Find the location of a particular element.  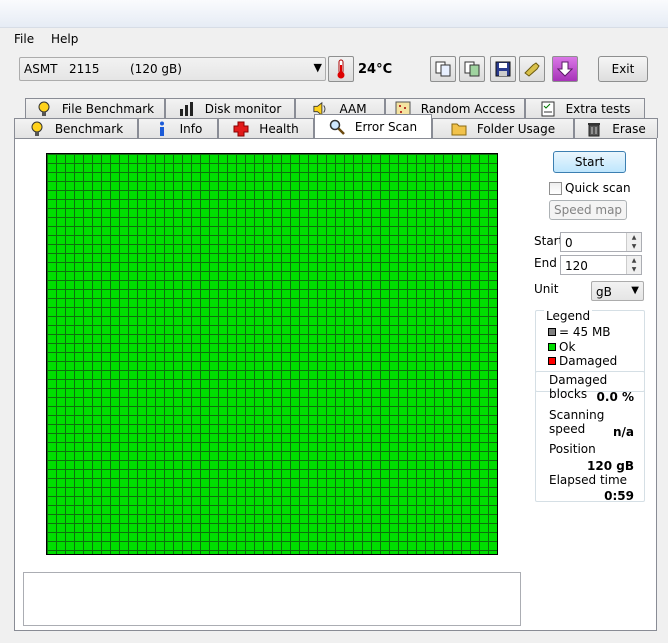

tab-label: Benchmark is located at coordinates (89, 128).